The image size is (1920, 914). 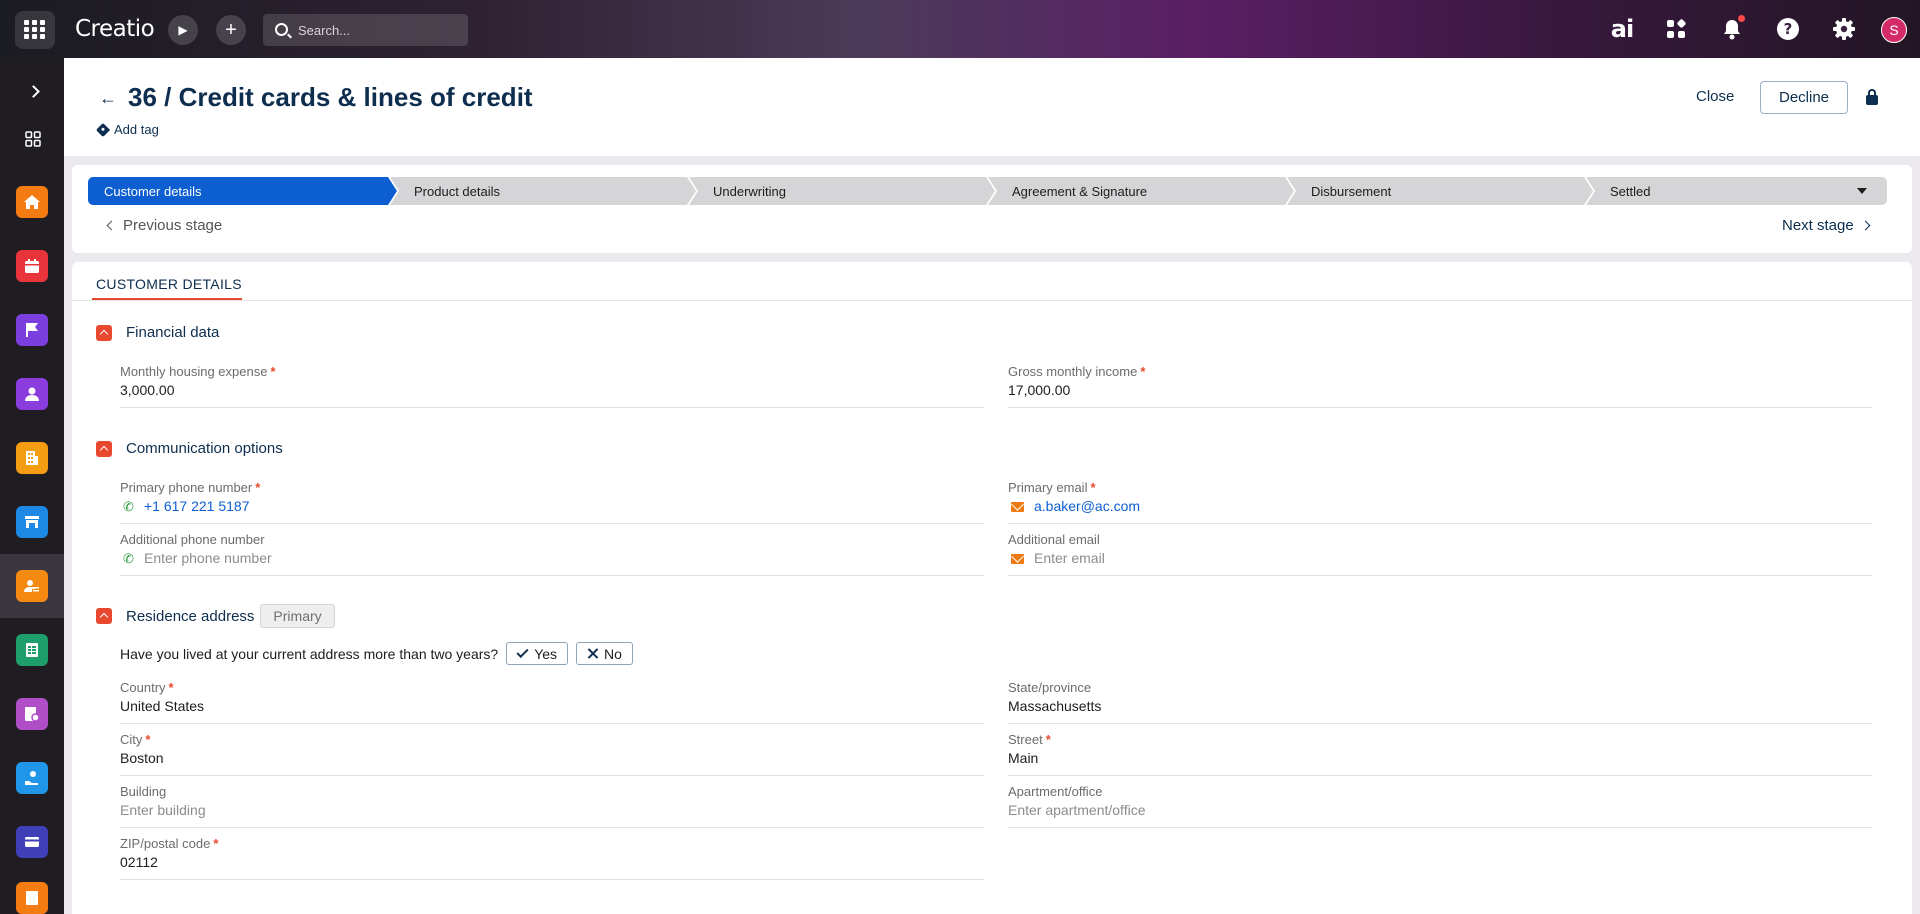 I want to click on run-process-button: ▶, so click(x=183, y=30).